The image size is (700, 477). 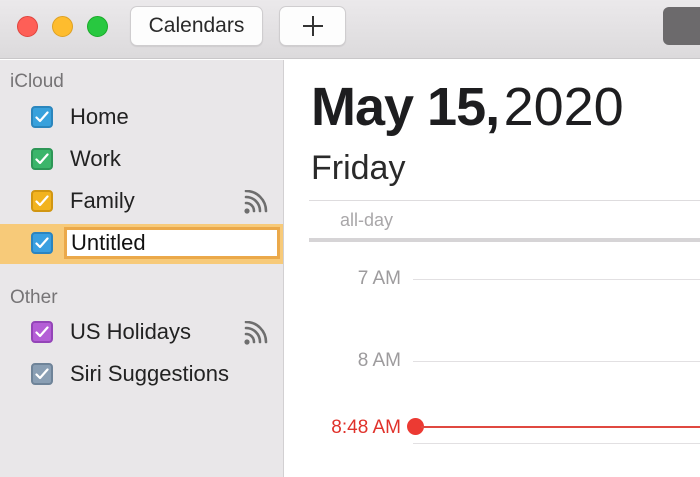 I want to click on home-checkbox, so click(x=42, y=117).